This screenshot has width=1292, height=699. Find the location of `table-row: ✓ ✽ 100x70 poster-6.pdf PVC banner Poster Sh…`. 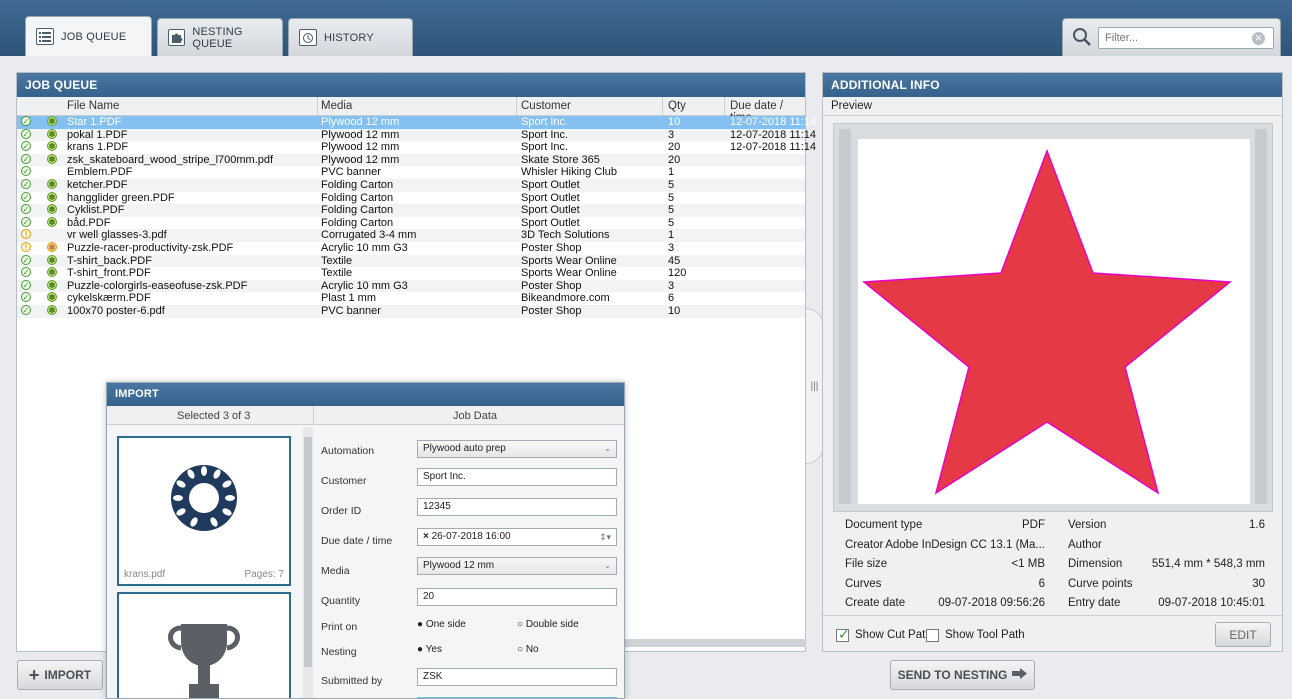

table-row: ✓ ✽ 100x70 poster-6.pdf PVC banner Poster Sh… is located at coordinates (411, 311).